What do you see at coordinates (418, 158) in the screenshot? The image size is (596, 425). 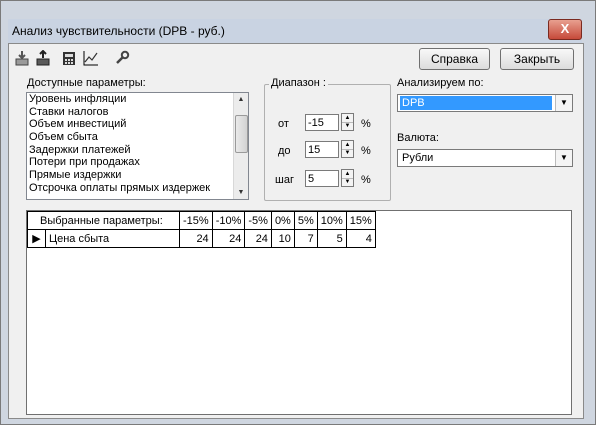 I see `currency-value: Рубли` at bounding box center [418, 158].